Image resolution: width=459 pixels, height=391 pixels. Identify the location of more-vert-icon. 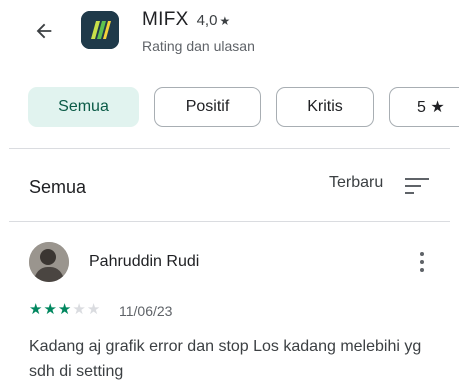
(422, 262).